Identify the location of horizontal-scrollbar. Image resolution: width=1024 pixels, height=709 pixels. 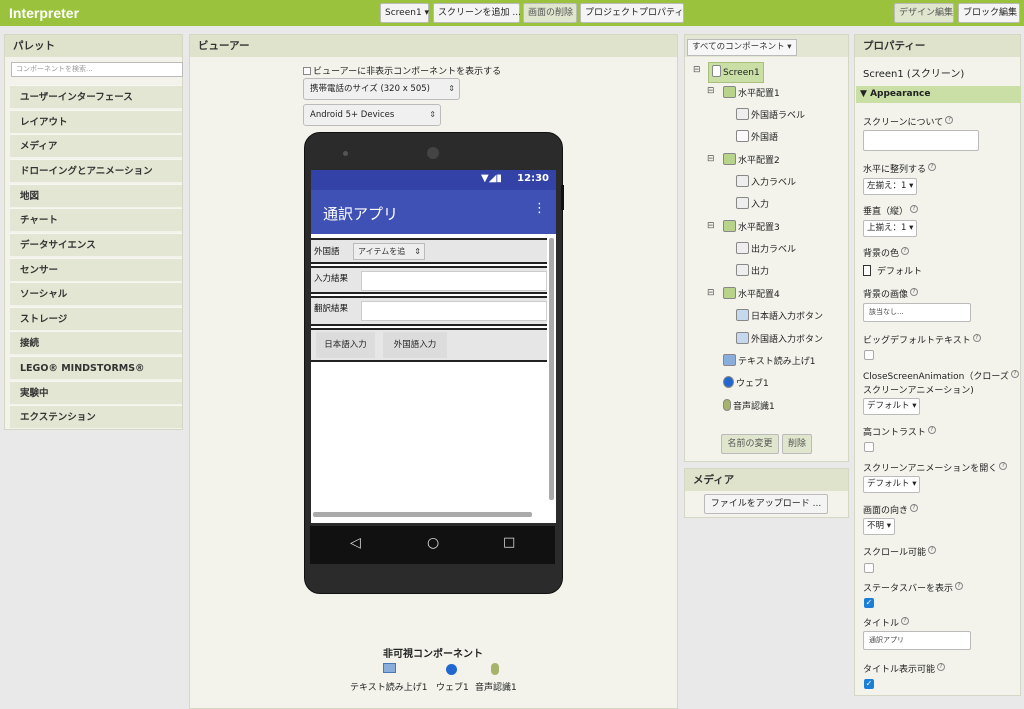
(422, 514).